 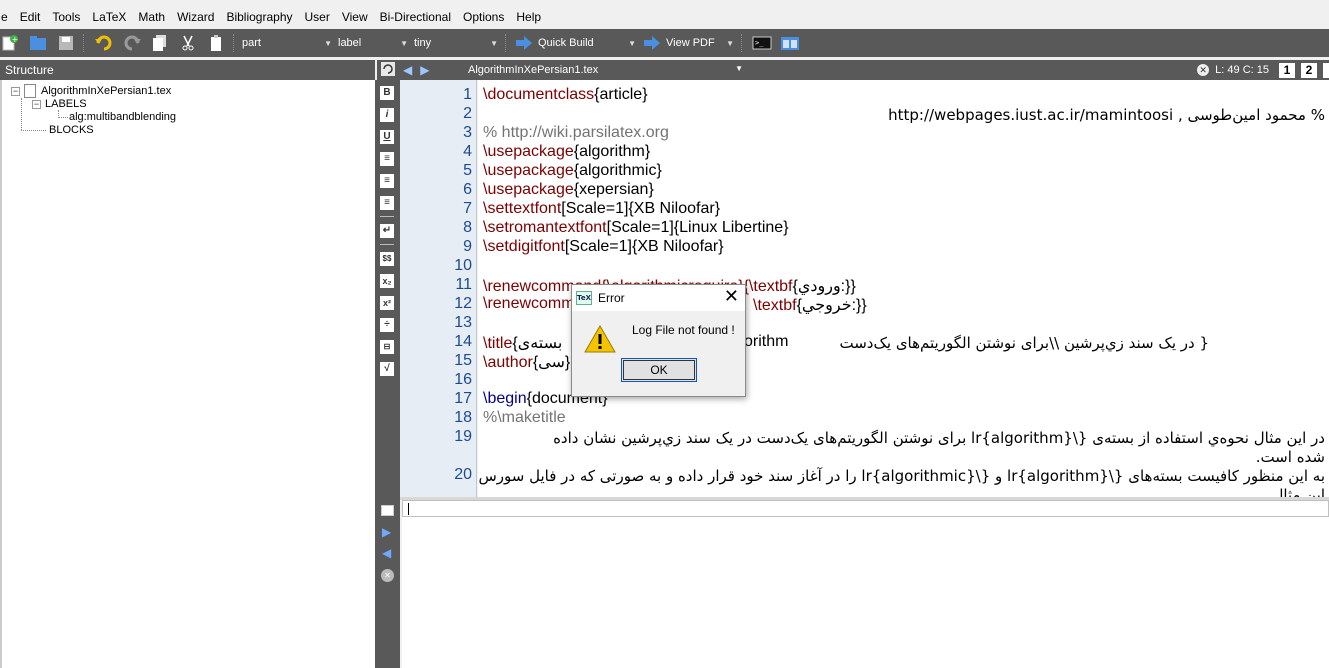 I want to click on clear-log-icon: ✕, so click(x=387, y=575).